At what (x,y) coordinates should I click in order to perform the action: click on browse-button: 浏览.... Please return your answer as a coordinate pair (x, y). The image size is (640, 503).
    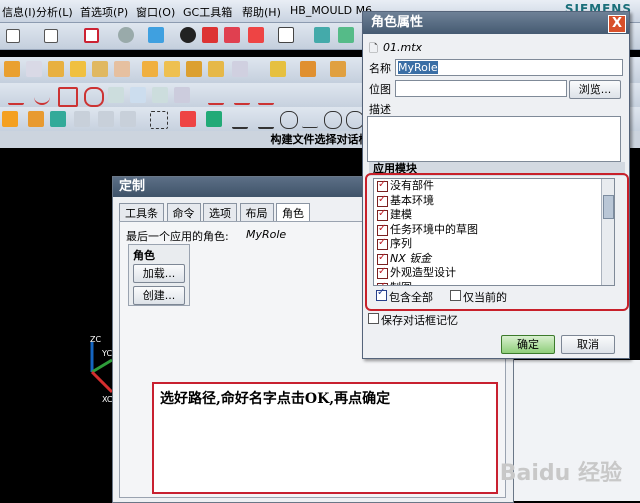
    Looking at the image, I should click on (595, 89).